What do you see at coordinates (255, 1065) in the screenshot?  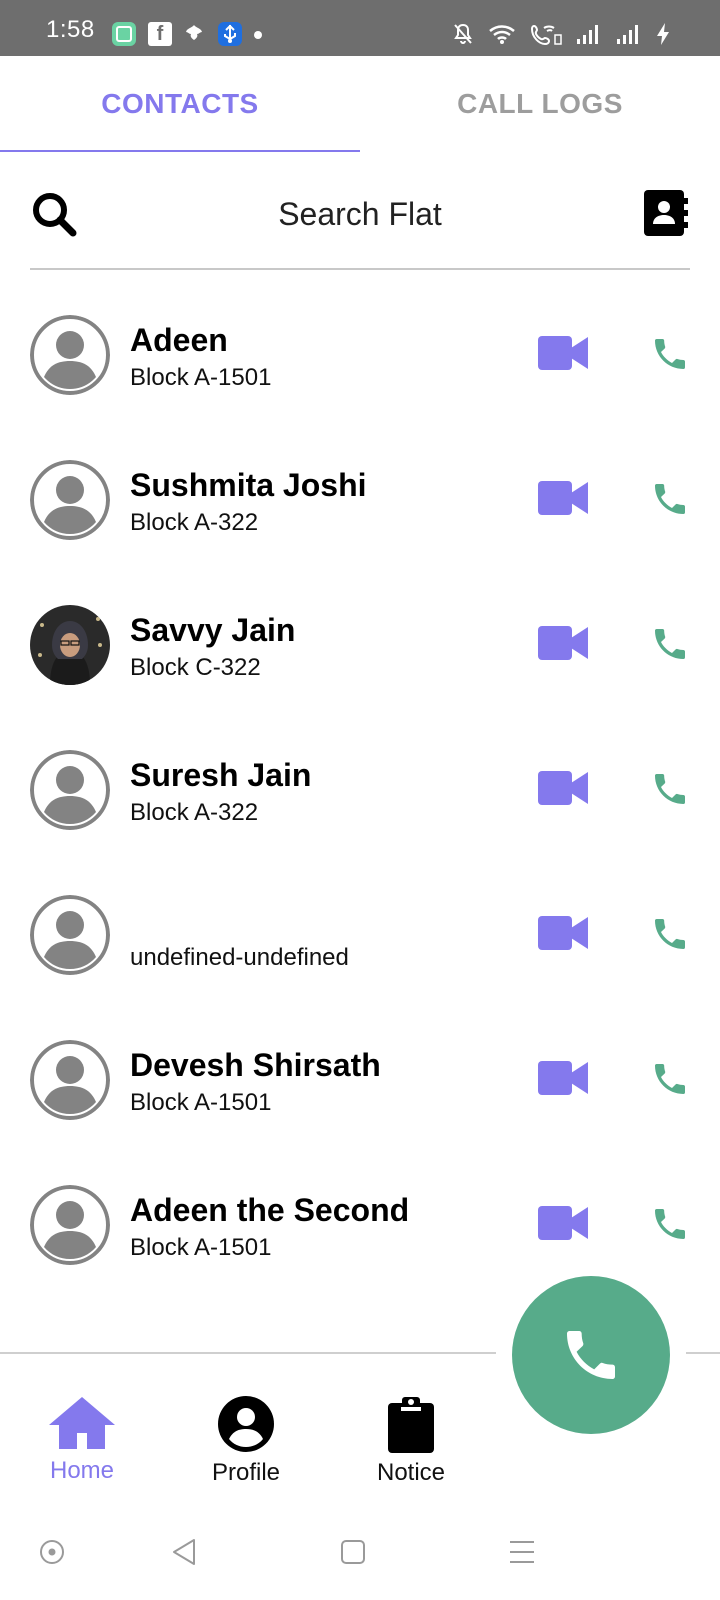 I see `contact-name: Devesh Shirsath` at bounding box center [255, 1065].